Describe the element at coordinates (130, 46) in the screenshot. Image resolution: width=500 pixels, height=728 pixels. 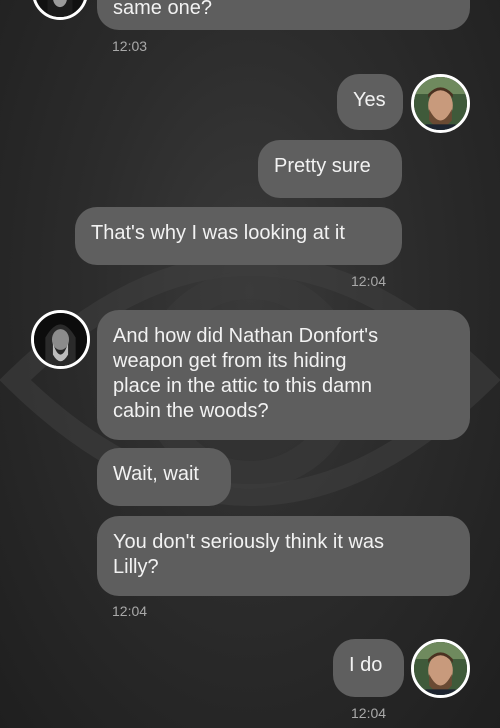
I see `message-timestamp: 12:03` at that location.